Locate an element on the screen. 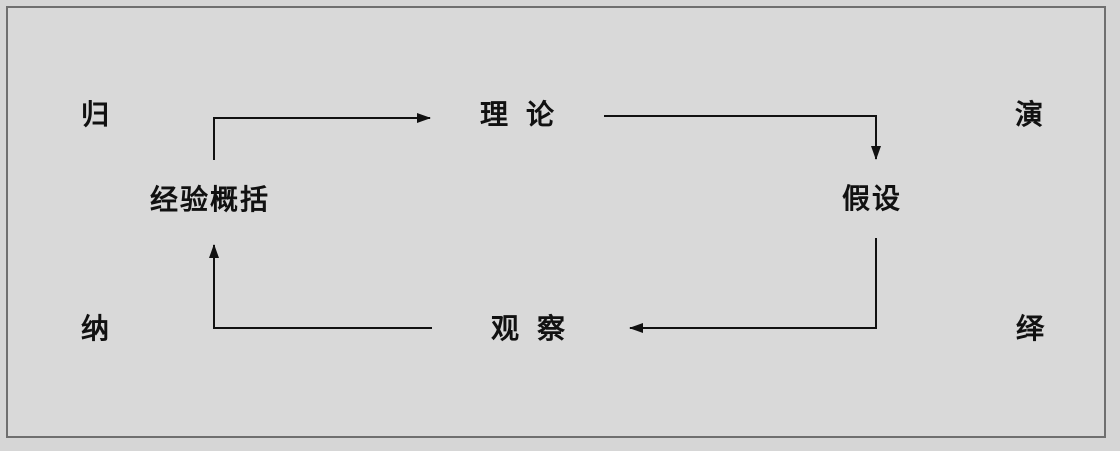  node-theory: 理论 is located at coordinates (526, 114).